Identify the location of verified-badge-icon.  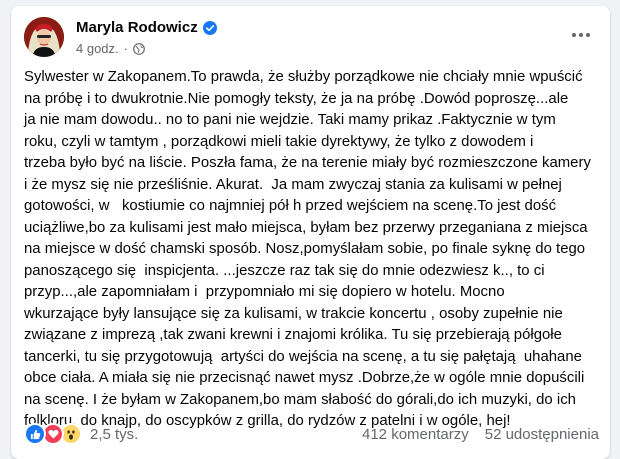
(209, 27).